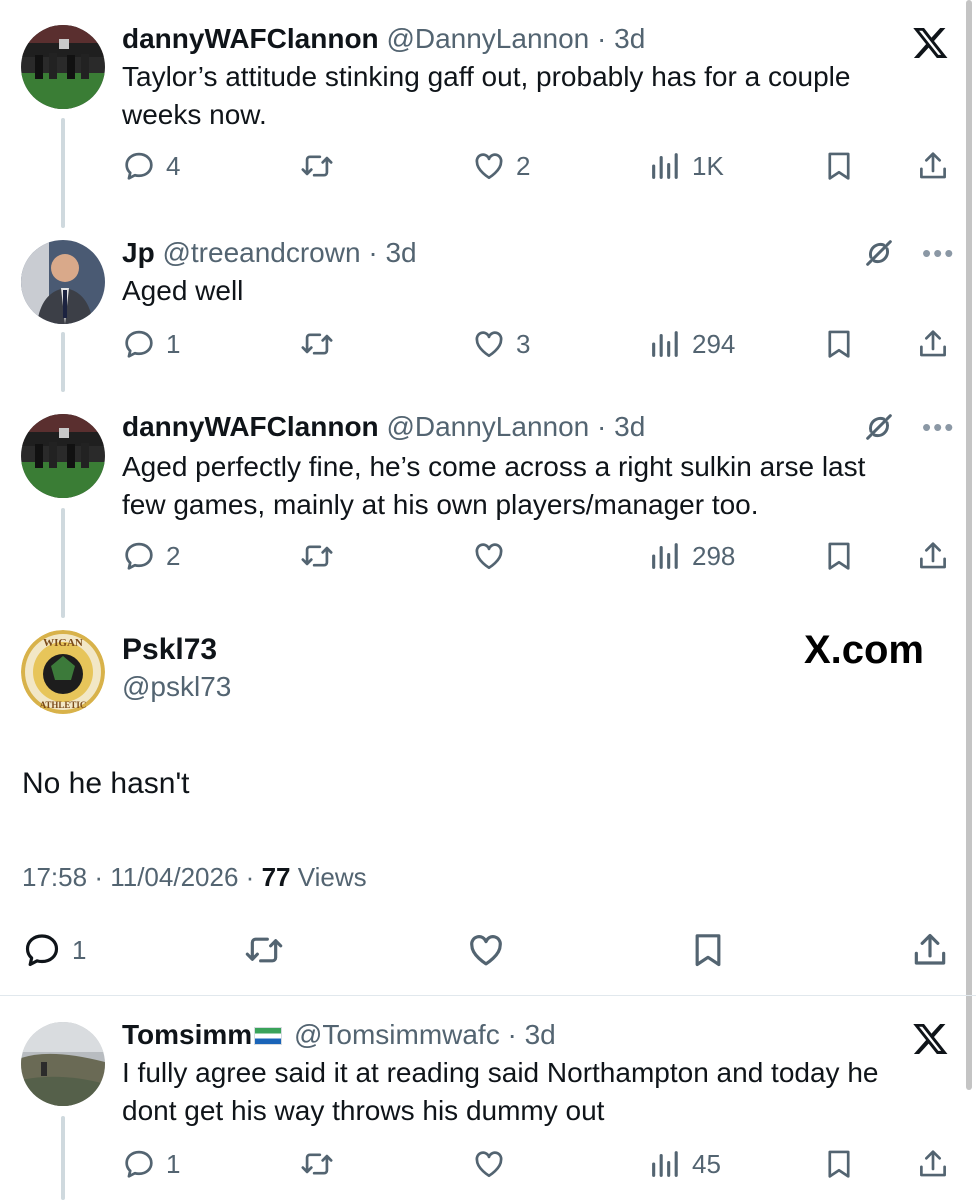 The height and width of the screenshot is (1200, 976). What do you see at coordinates (523, 343) in the screenshot?
I see `like-count: 3` at bounding box center [523, 343].